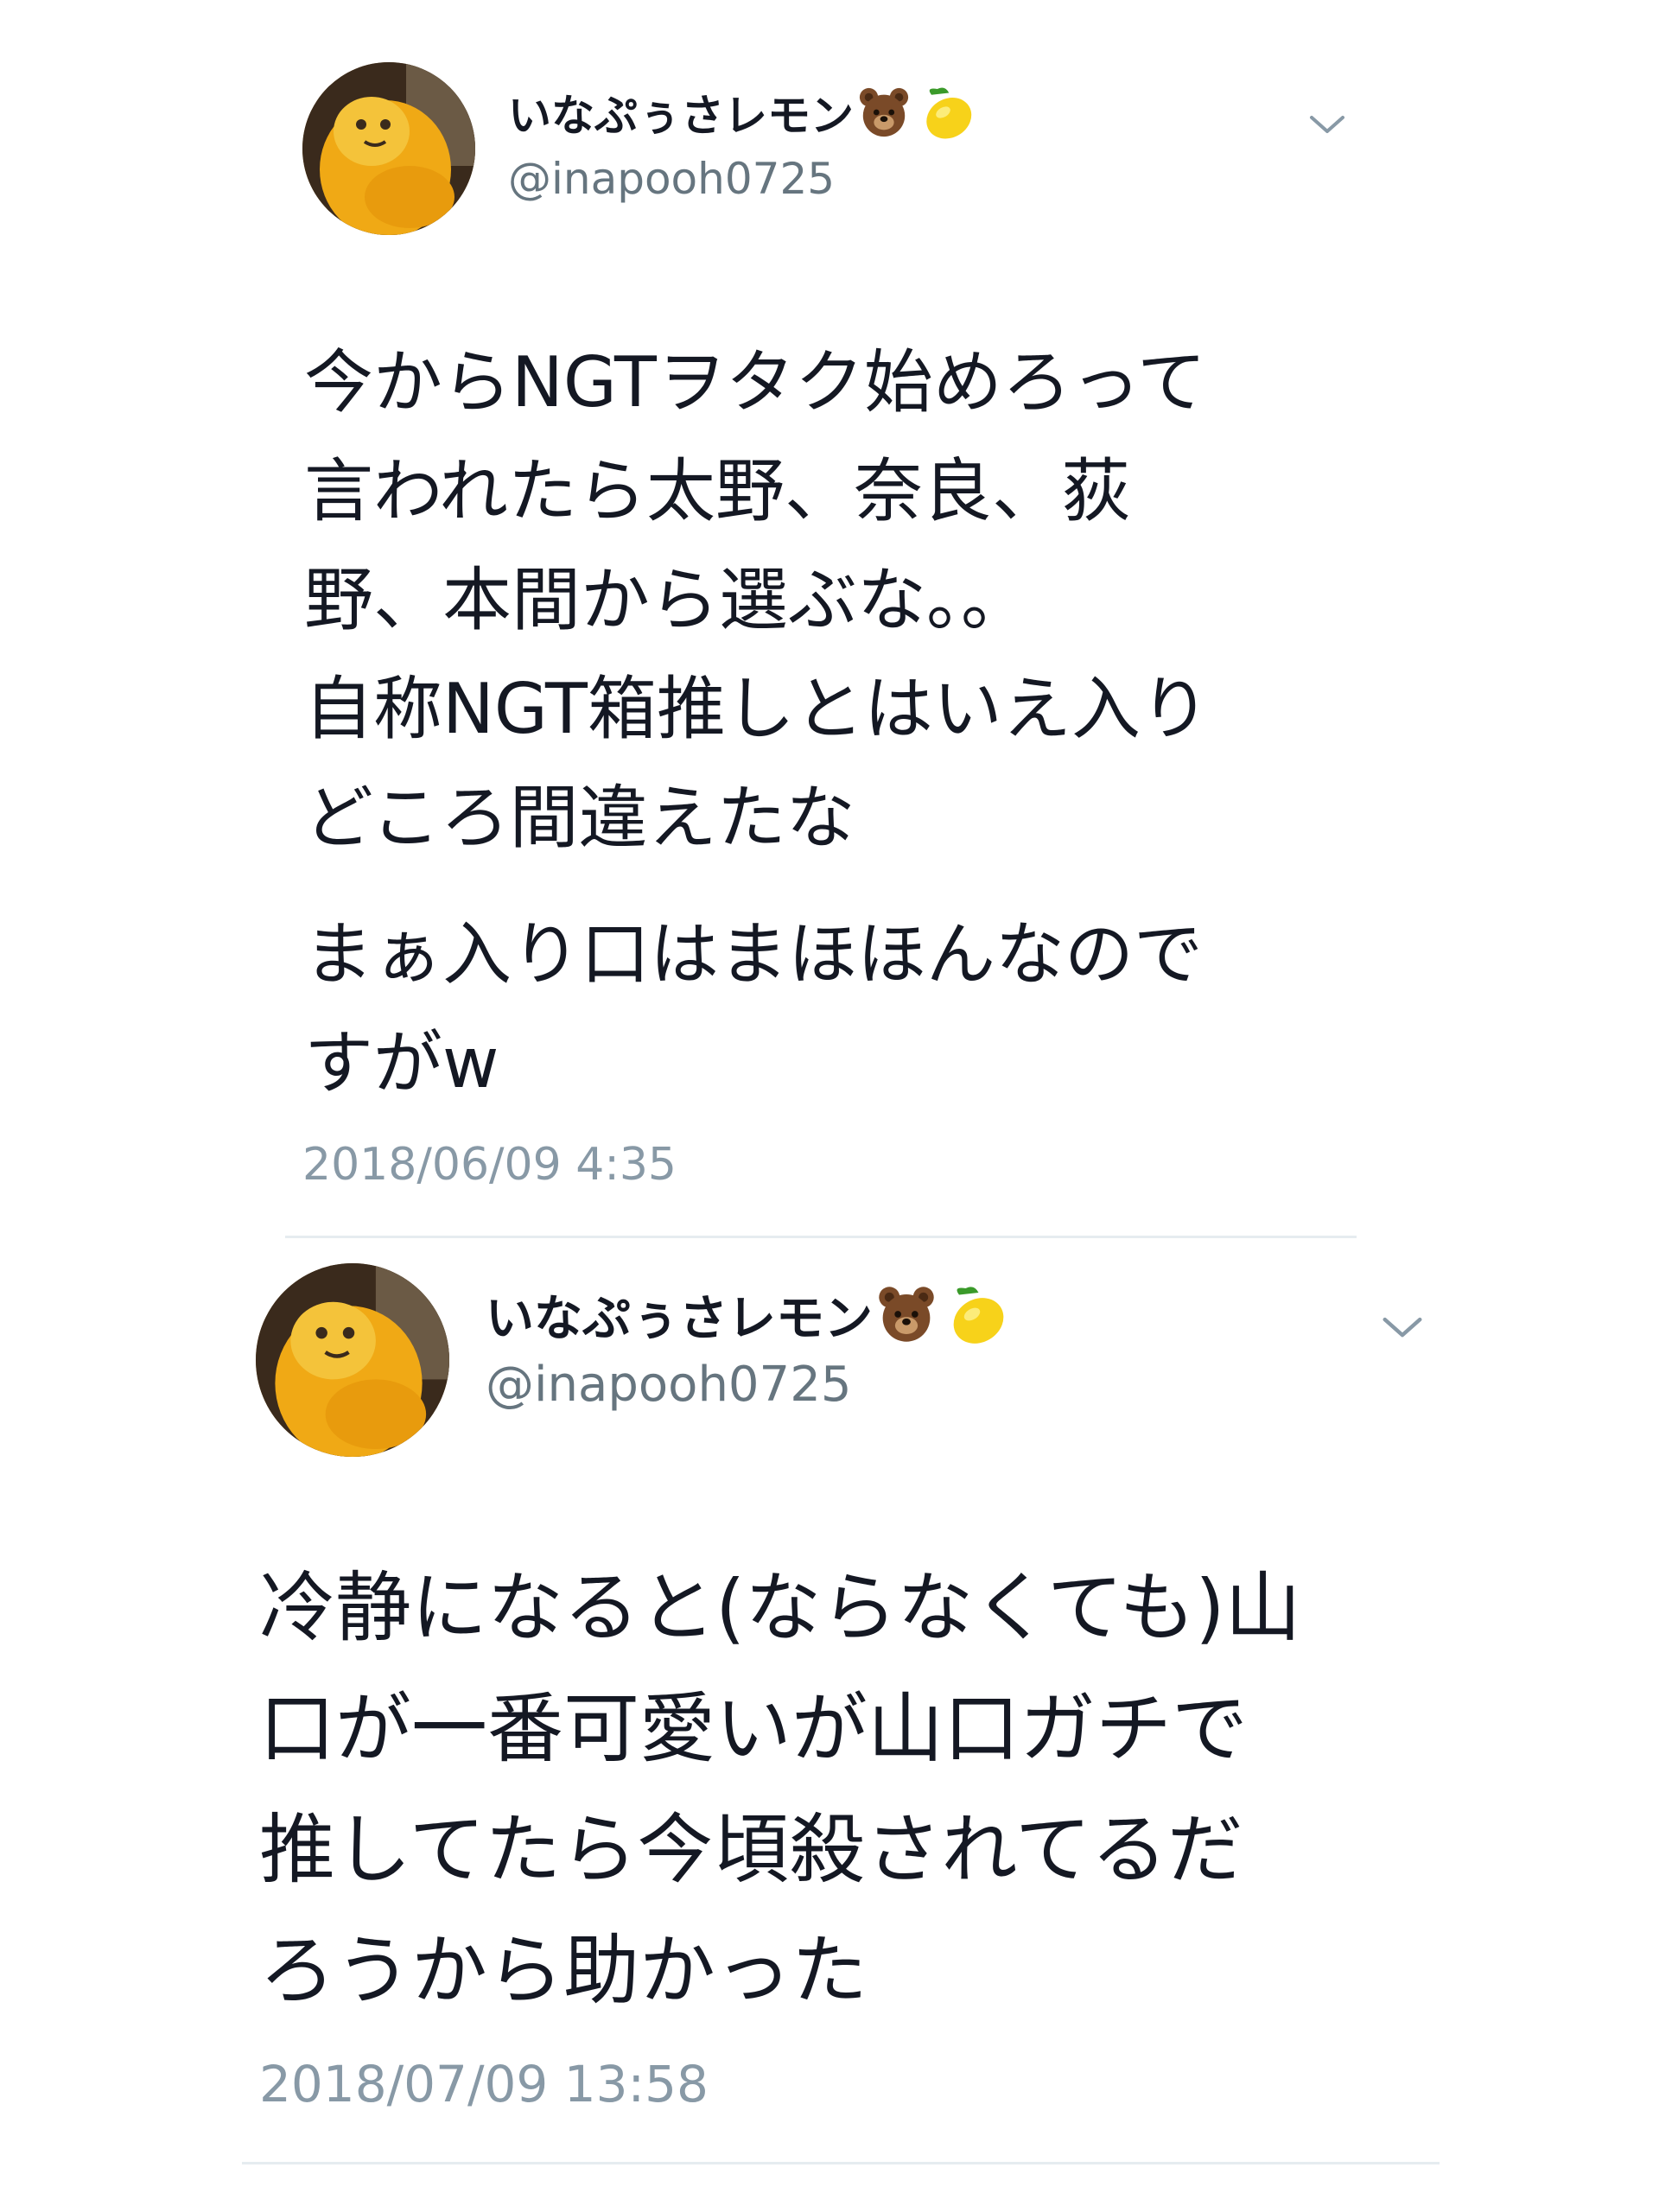 The height and width of the screenshot is (2212, 1659). I want to click on tweet-text-line: 言われたら太野、奈良、荻, so click(717, 491).